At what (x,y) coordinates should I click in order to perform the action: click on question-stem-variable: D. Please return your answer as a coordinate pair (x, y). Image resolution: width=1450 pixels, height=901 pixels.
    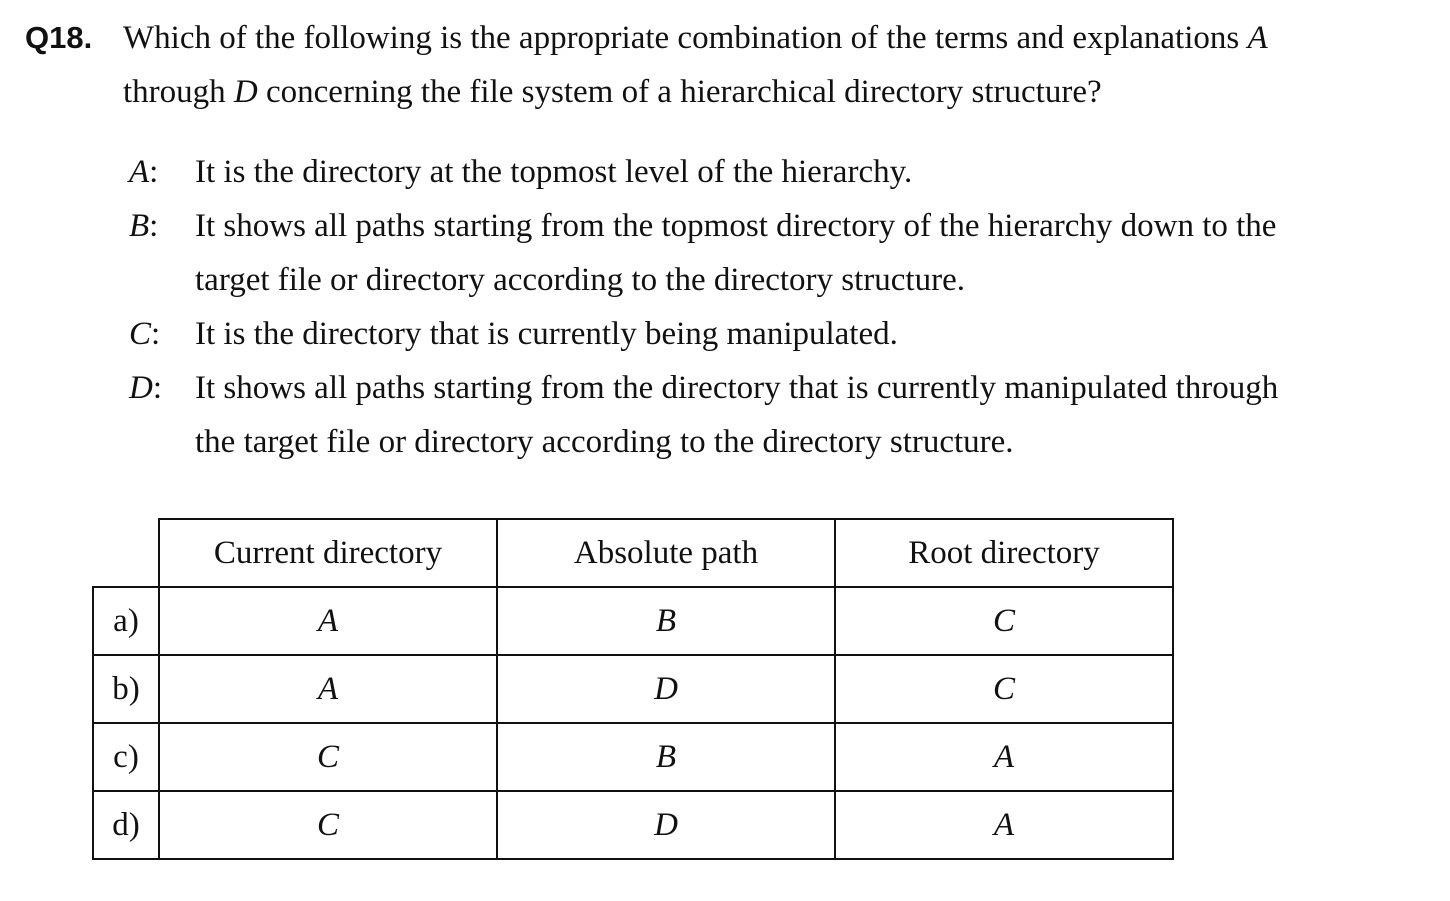
    Looking at the image, I should click on (245, 92).